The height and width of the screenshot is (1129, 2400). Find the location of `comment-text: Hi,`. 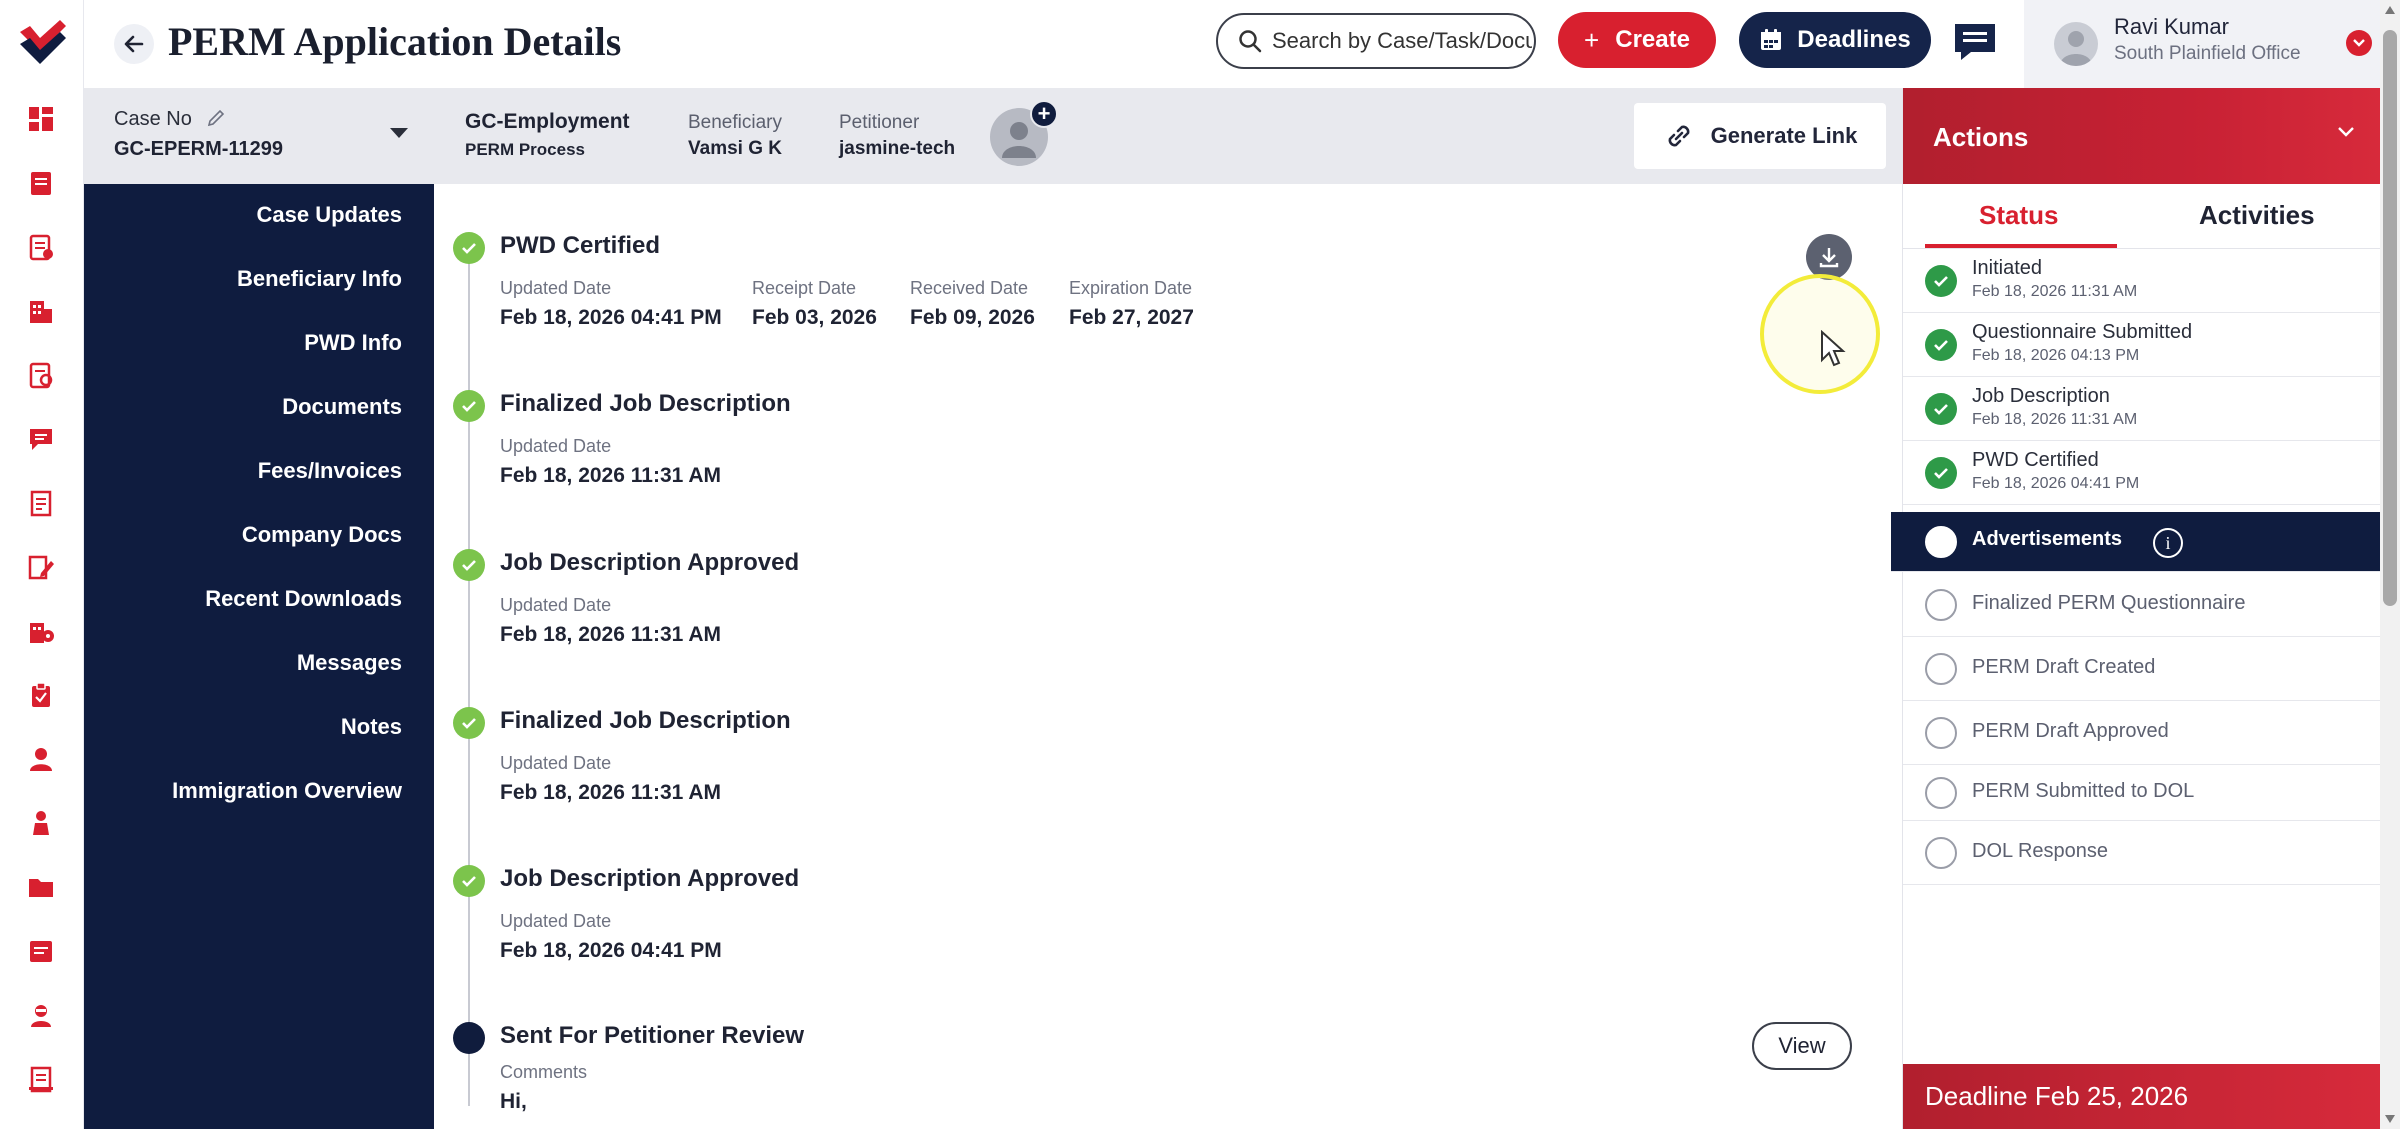

comment-text: Hi, is located at coordinates (513, 1101).